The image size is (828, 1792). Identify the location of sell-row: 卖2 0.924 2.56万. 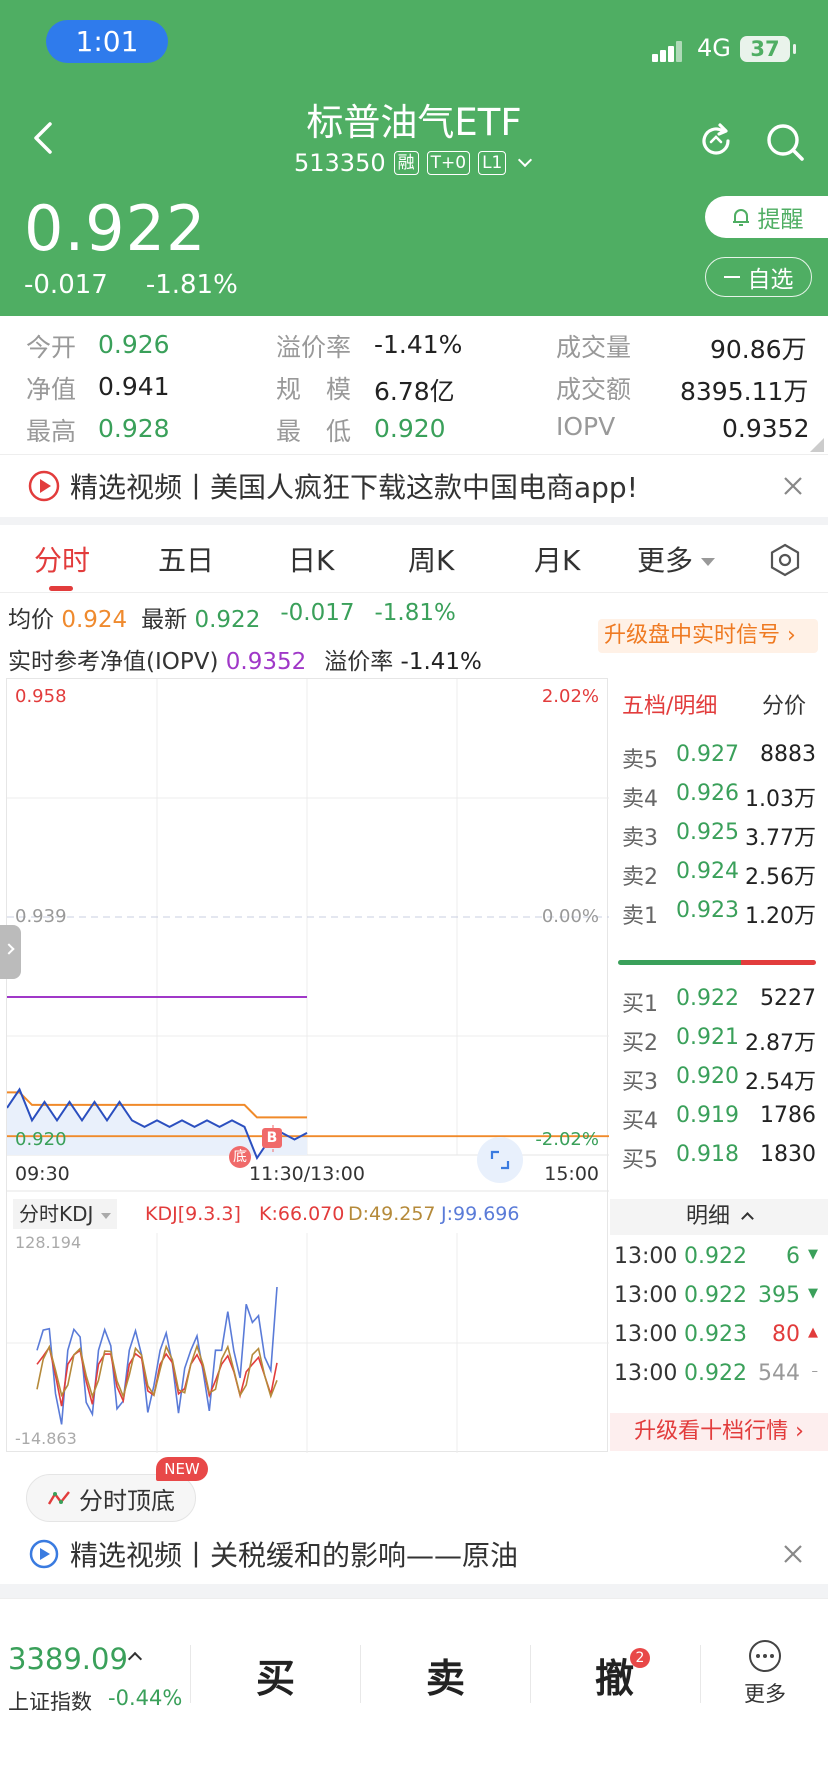
(719, 874).